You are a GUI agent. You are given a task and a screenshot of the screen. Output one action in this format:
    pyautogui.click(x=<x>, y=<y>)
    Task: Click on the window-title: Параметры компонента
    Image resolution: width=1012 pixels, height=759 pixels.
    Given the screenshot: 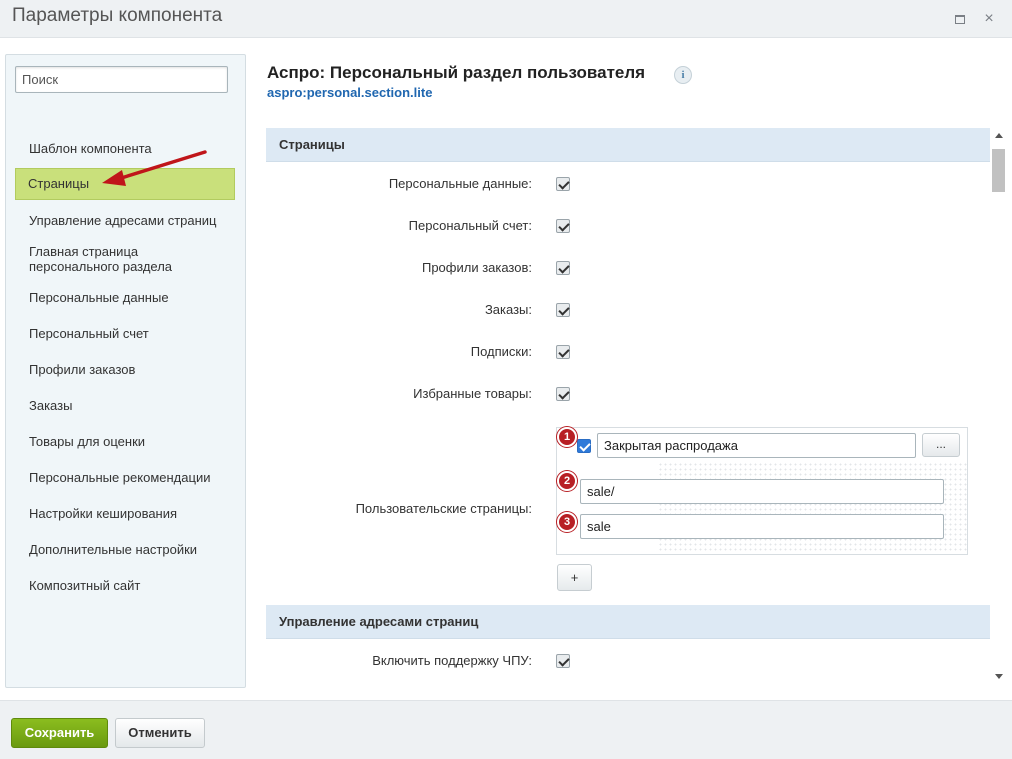 What is the action you would take?
    pyautogui.click(x=117, y=15)
    